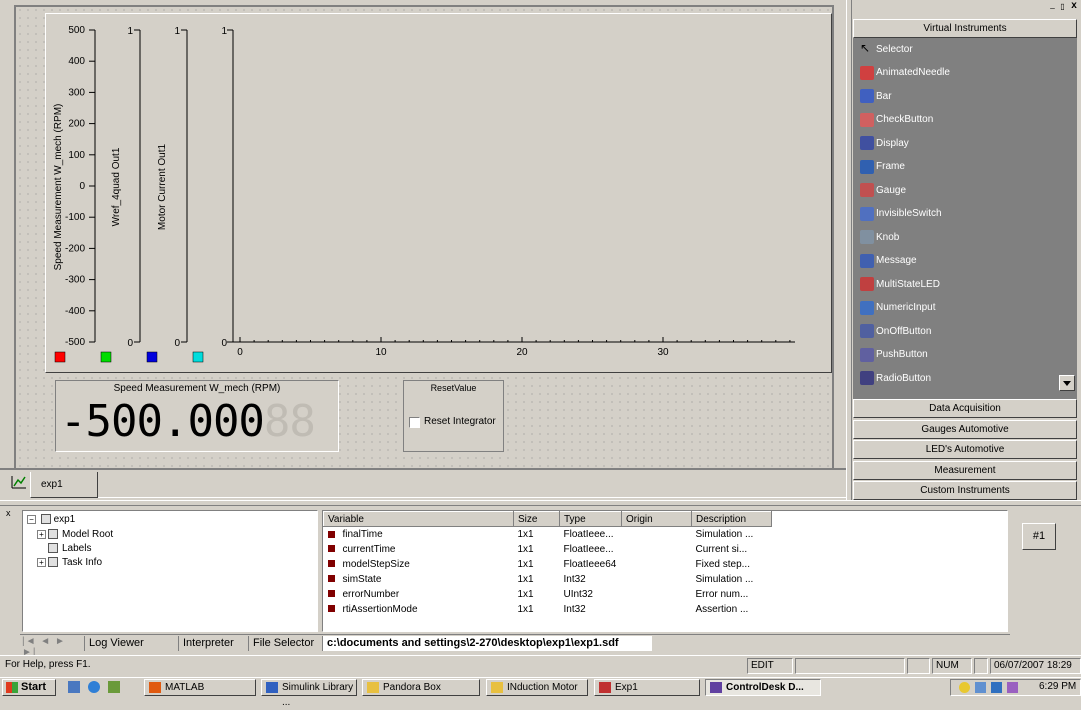 The image size is (1081, 710). What do you see at coordinates (965, 408) in the screenshot?
I see `palette-group-data-acquisition: Data Acquisition` at bounding box center [965, 408].